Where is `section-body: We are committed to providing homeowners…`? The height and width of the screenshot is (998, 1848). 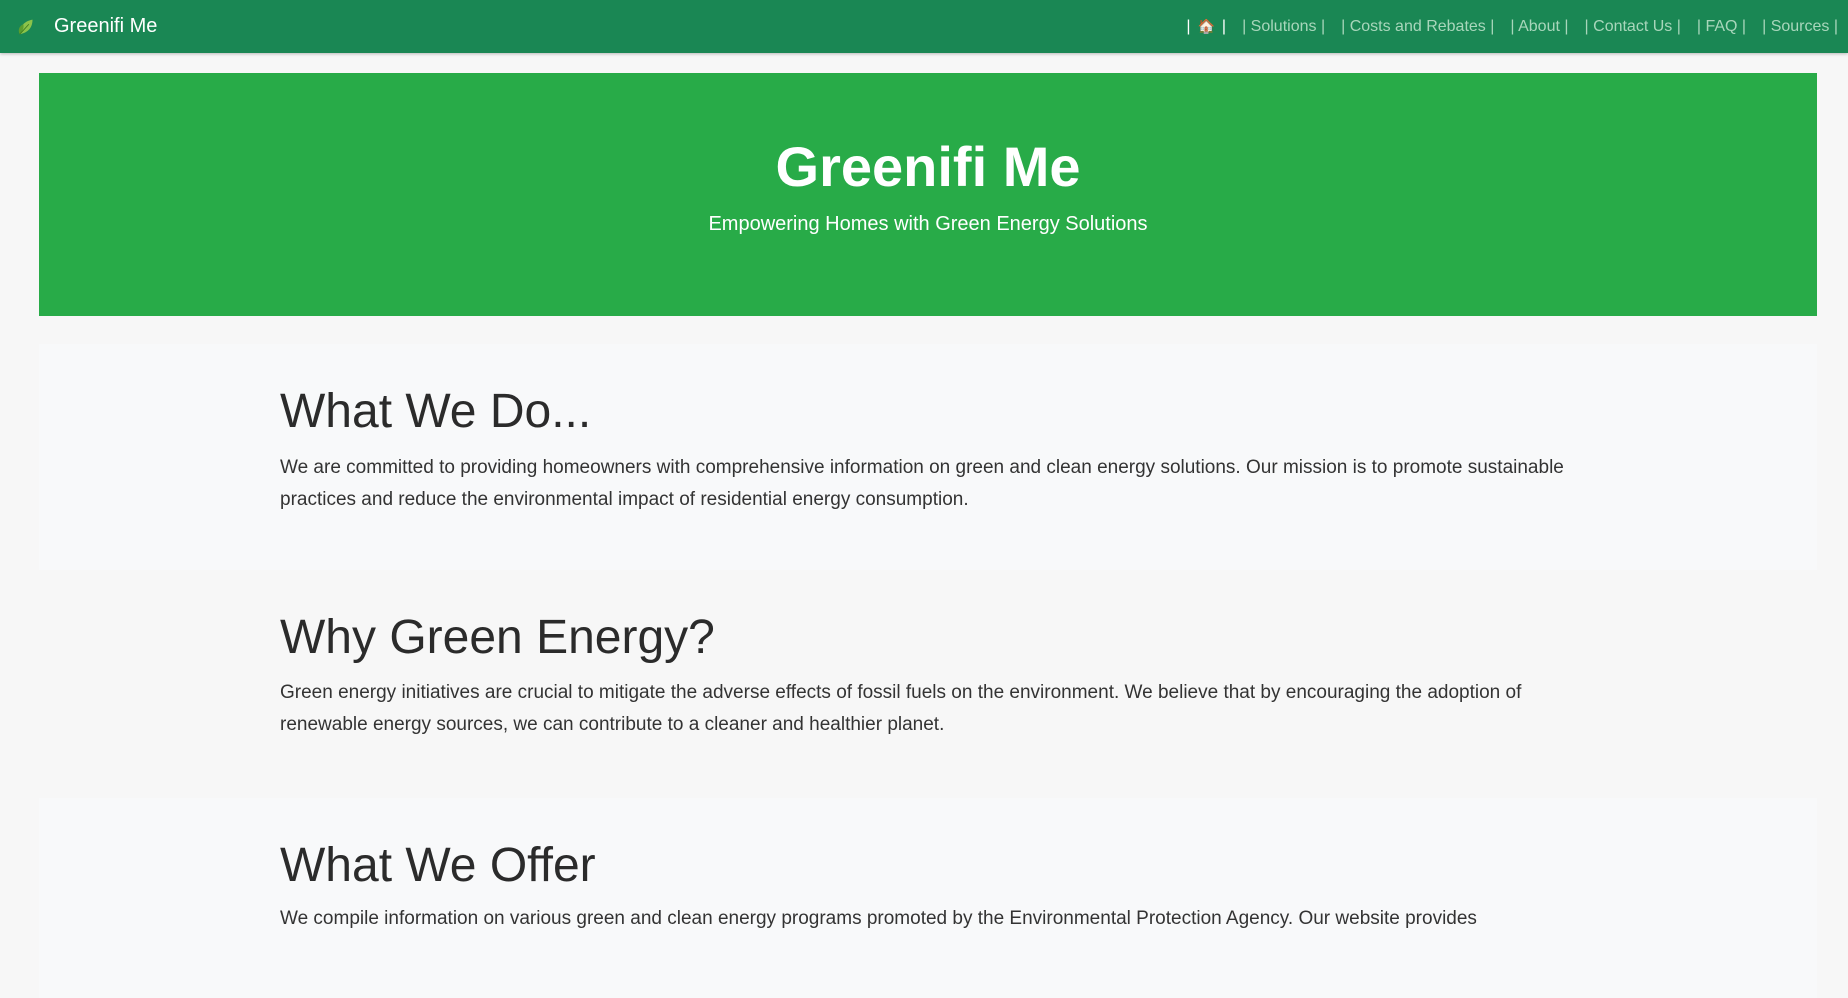 section-body: We are committed to providing homeowners… is located at coordinates (922, 483).